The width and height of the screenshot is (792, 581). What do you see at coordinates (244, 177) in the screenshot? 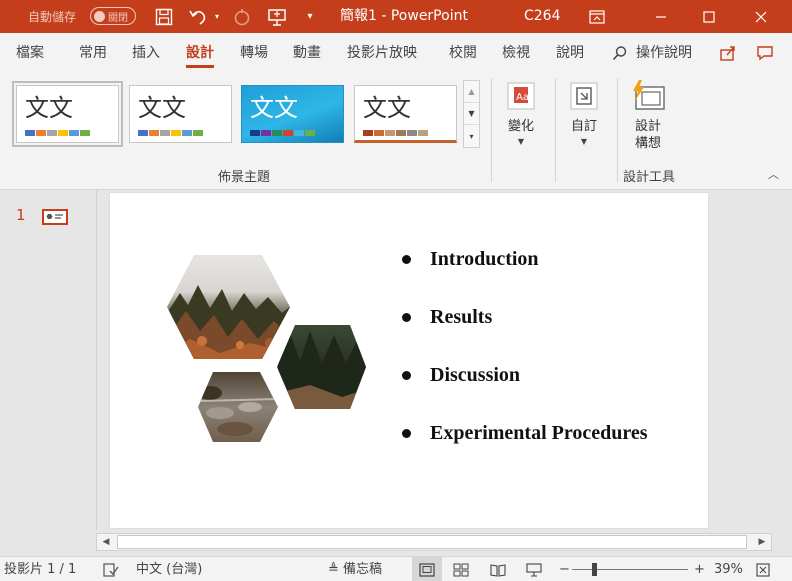
I see `themes-group-label: 佈景主題` at bounding box center [244, 177].